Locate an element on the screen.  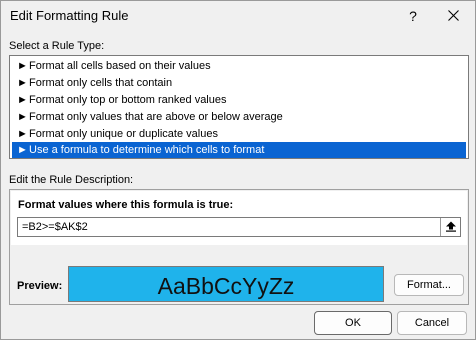
range-select-button is located at coordinates (450, 227).